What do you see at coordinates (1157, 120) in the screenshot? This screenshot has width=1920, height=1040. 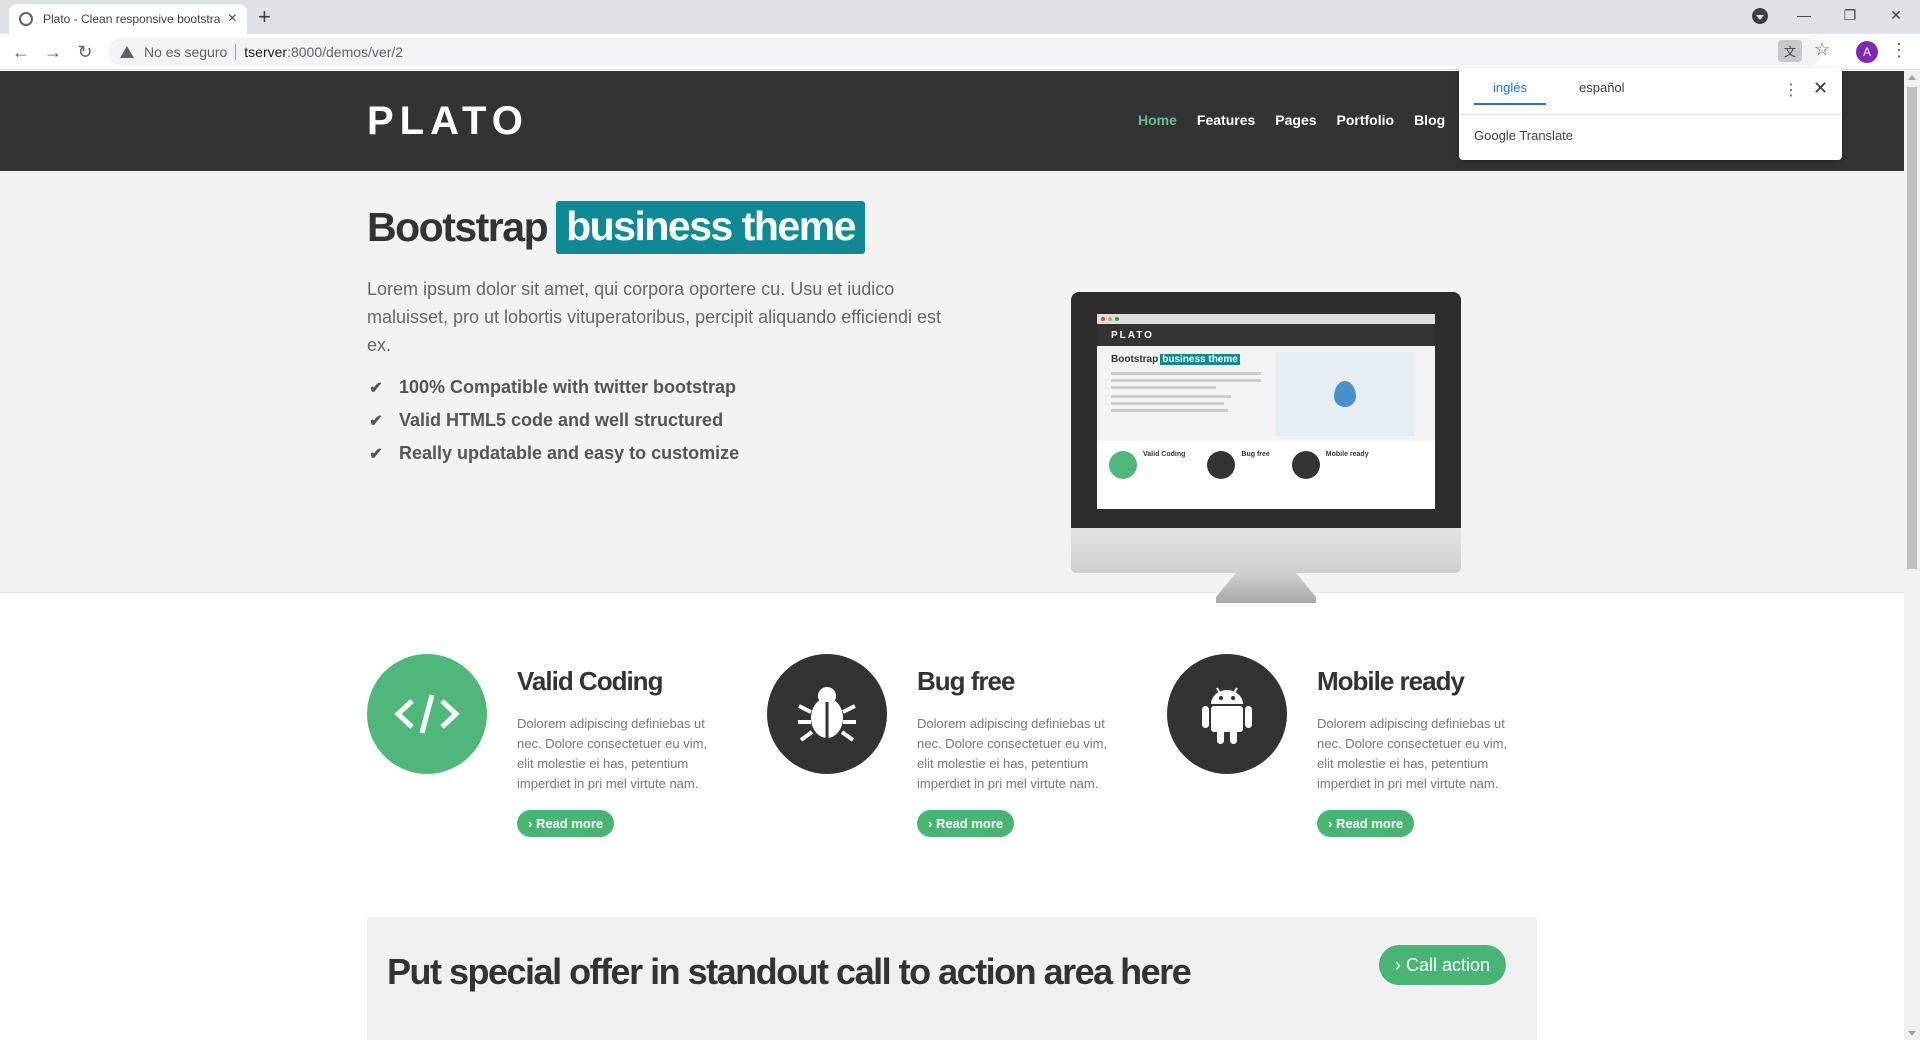 I see `nav-item-home: Home` at bounding box center [1157, 120].